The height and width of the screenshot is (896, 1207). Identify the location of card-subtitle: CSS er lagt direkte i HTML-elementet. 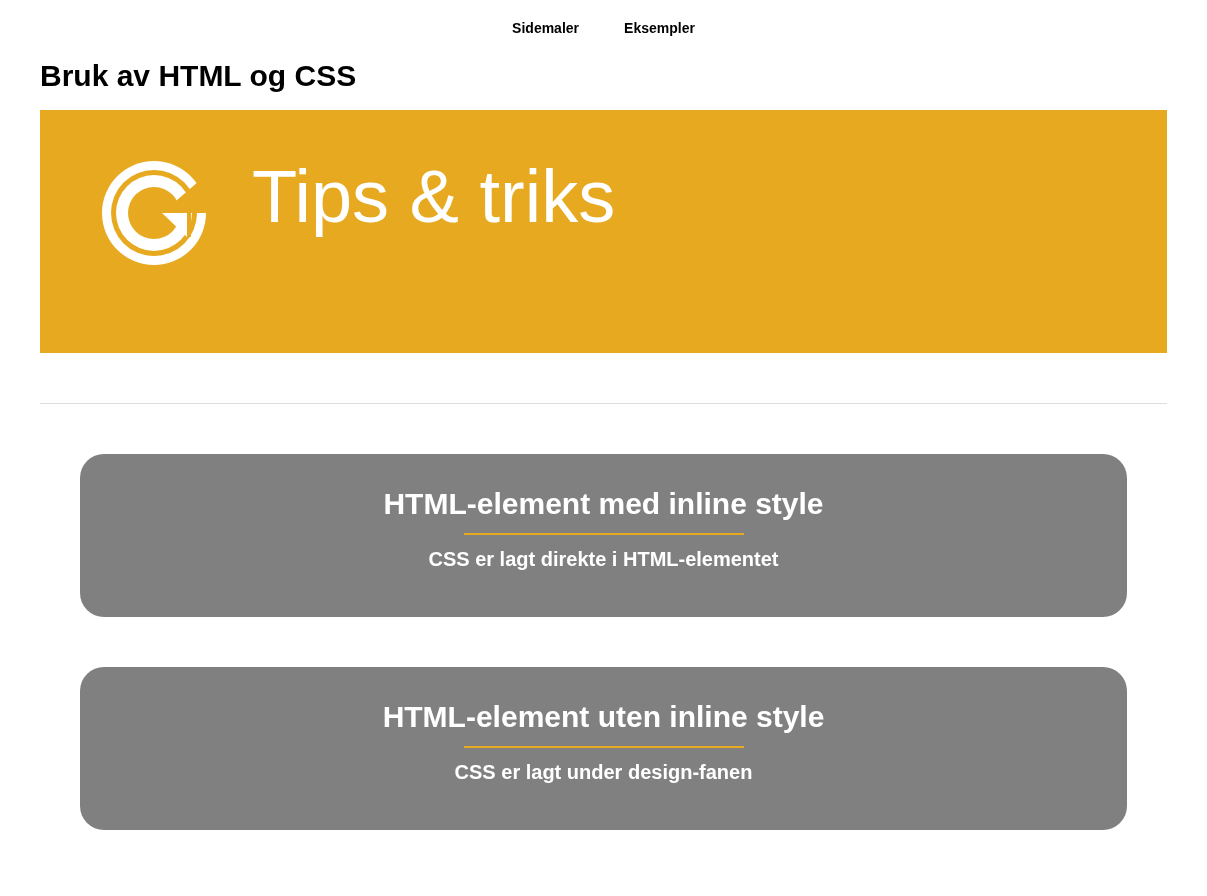
(603, 559).